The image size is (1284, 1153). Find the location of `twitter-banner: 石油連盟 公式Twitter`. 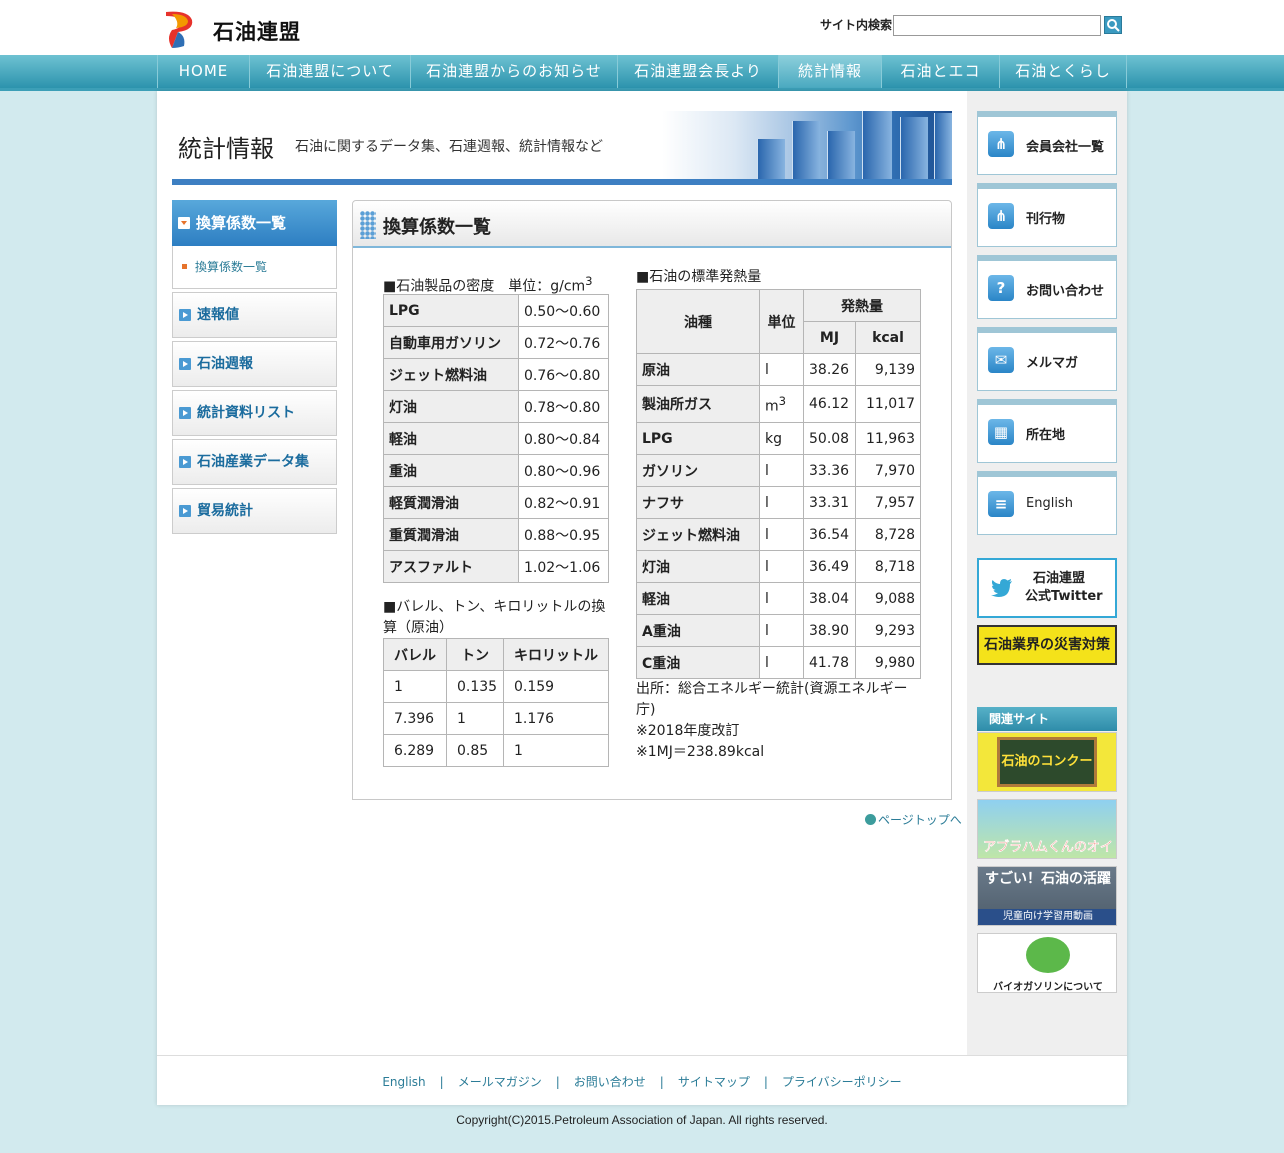

twitter-banner: 石油連盟 公式Twitter is located at coordinates (1047, 588).